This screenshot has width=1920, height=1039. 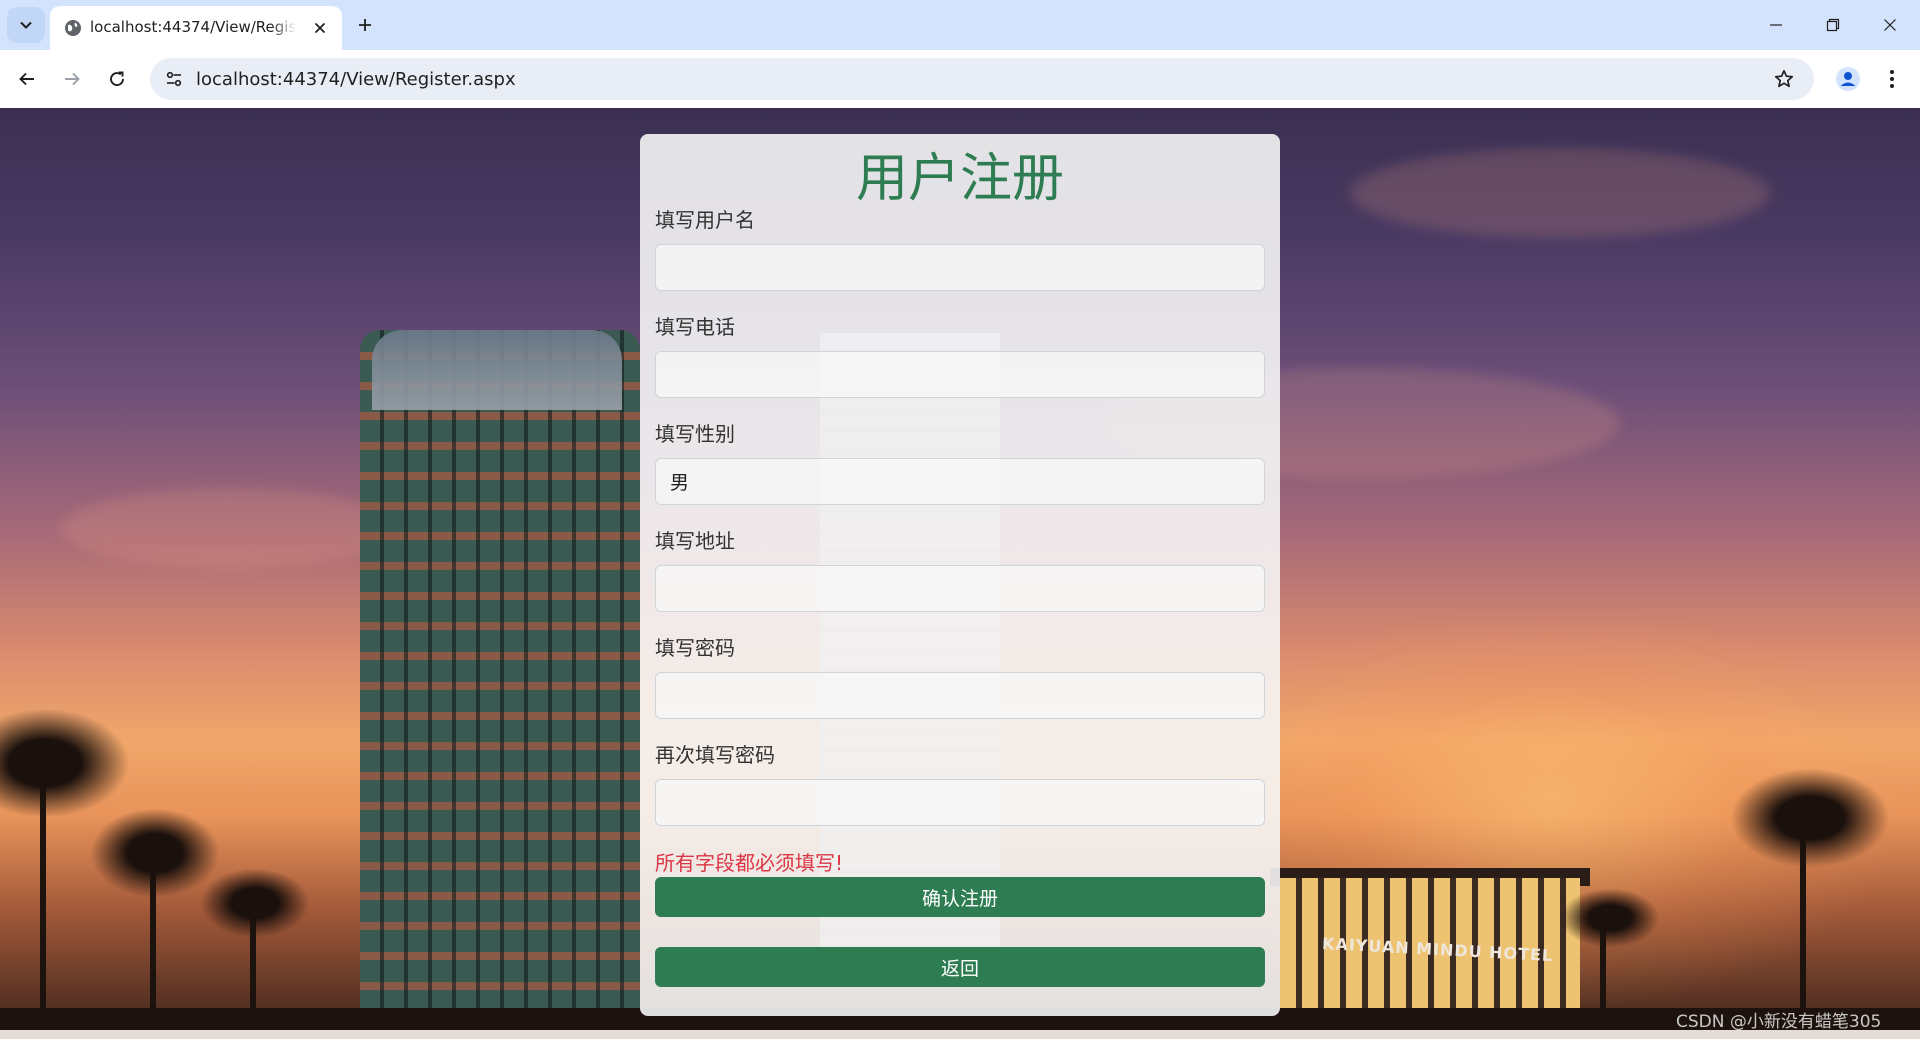 I want to click on profile-button, so click(x=1848, y=79).